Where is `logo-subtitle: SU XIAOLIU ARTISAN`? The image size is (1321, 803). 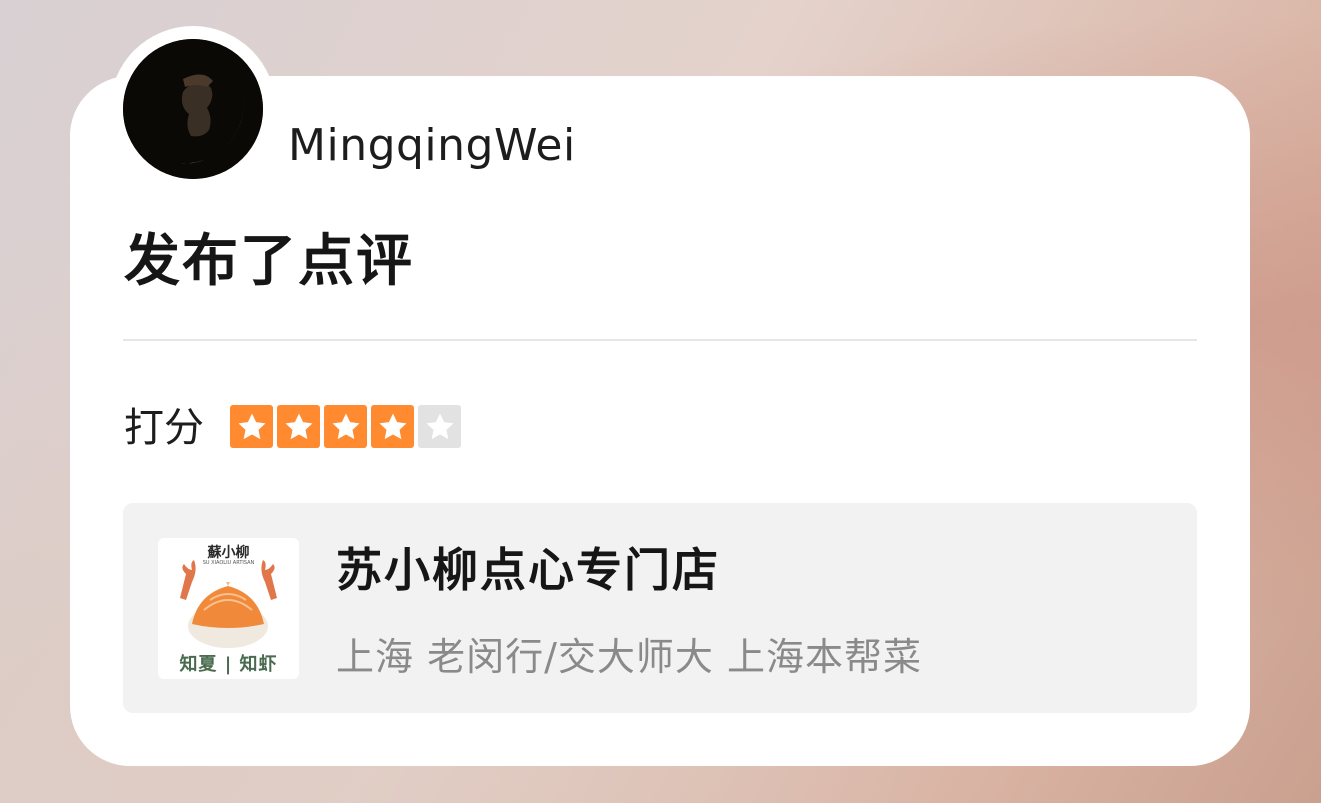
logo-subtitle: SU XIAOLIU ARTISAN is located at coordinates (228, 563).